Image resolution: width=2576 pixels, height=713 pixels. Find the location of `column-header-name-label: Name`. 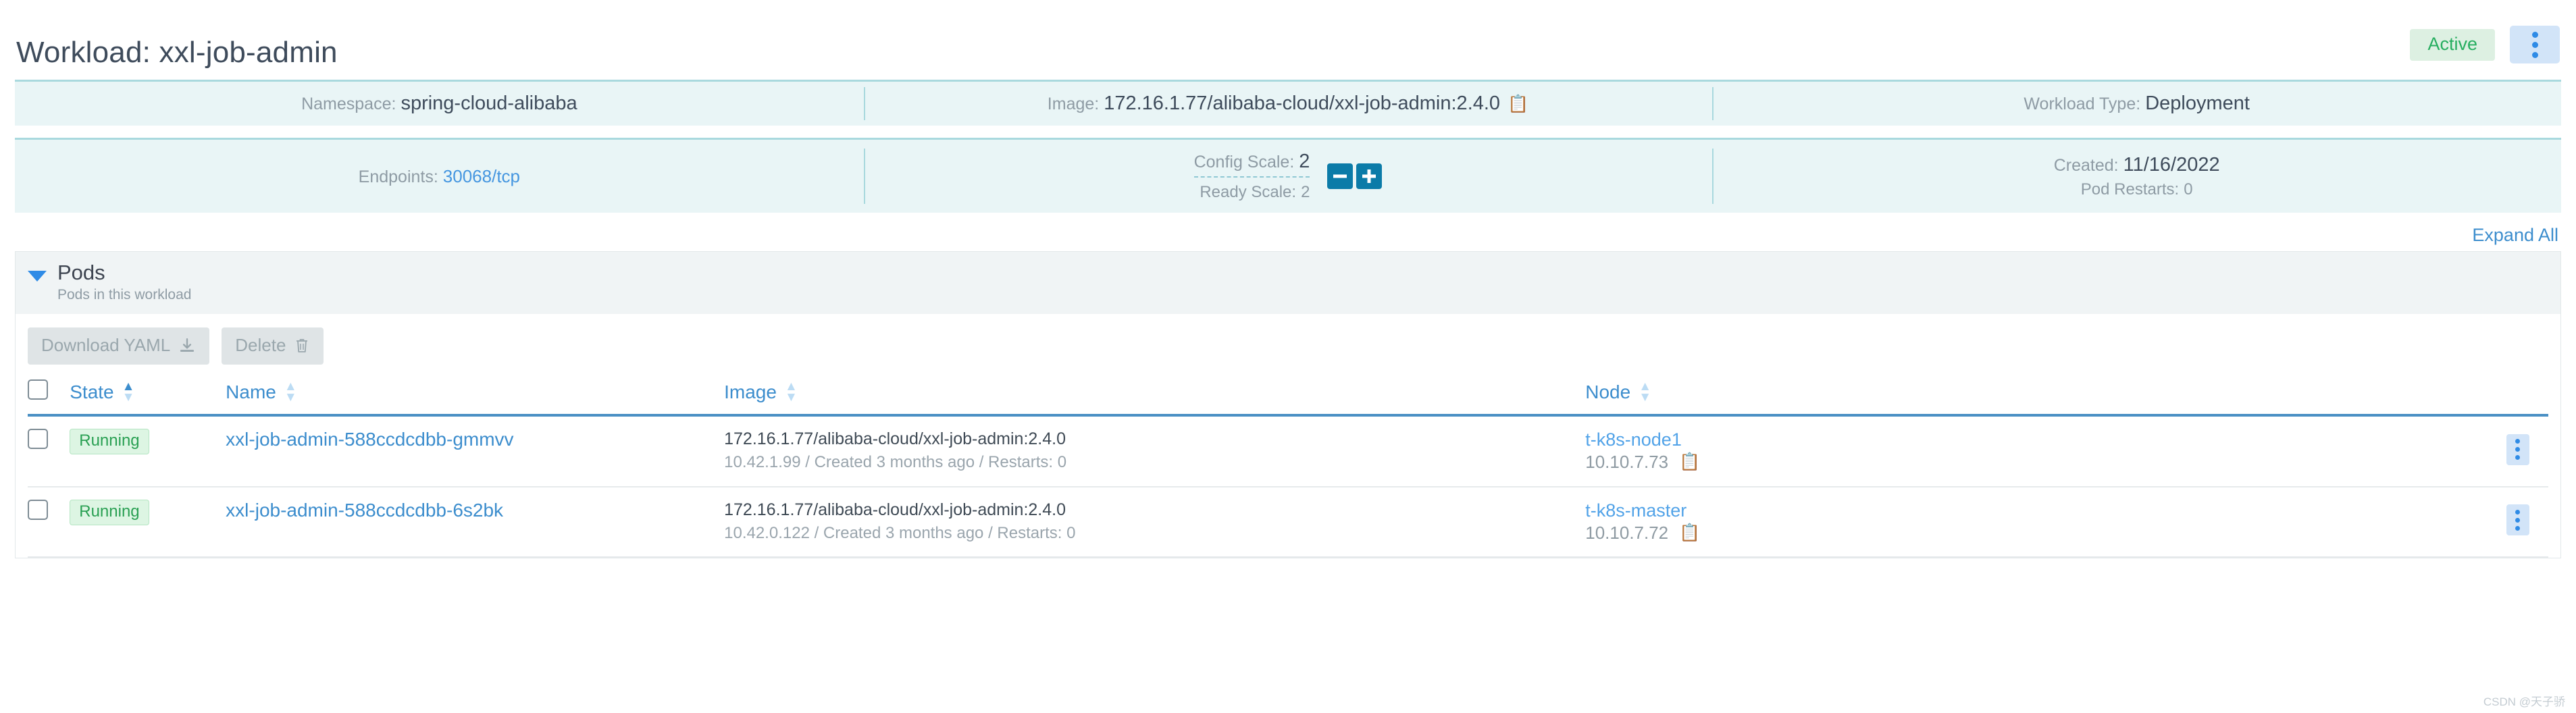

column-header-name-label: Name is located at coordinates (251, 391).